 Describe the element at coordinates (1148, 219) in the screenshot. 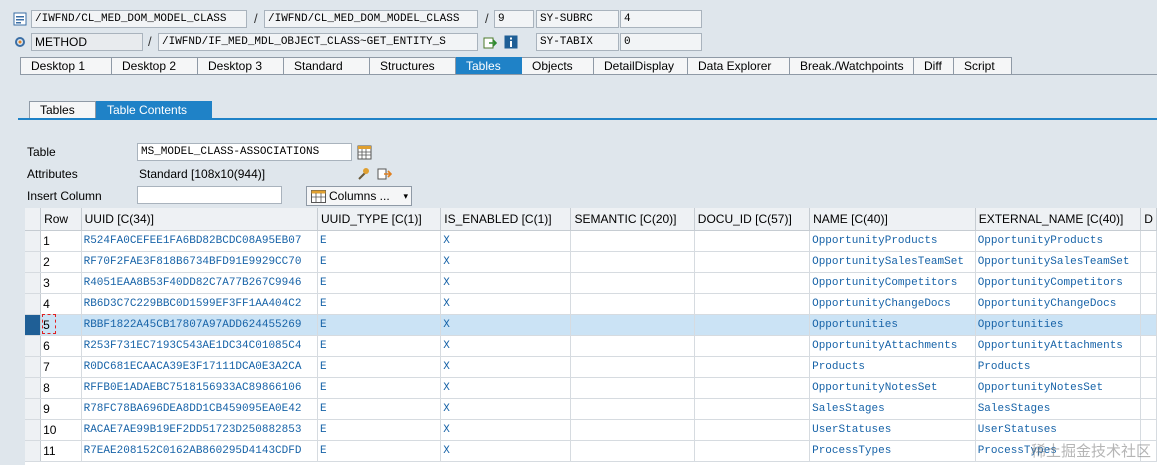

I see `col-header: D` at that location.